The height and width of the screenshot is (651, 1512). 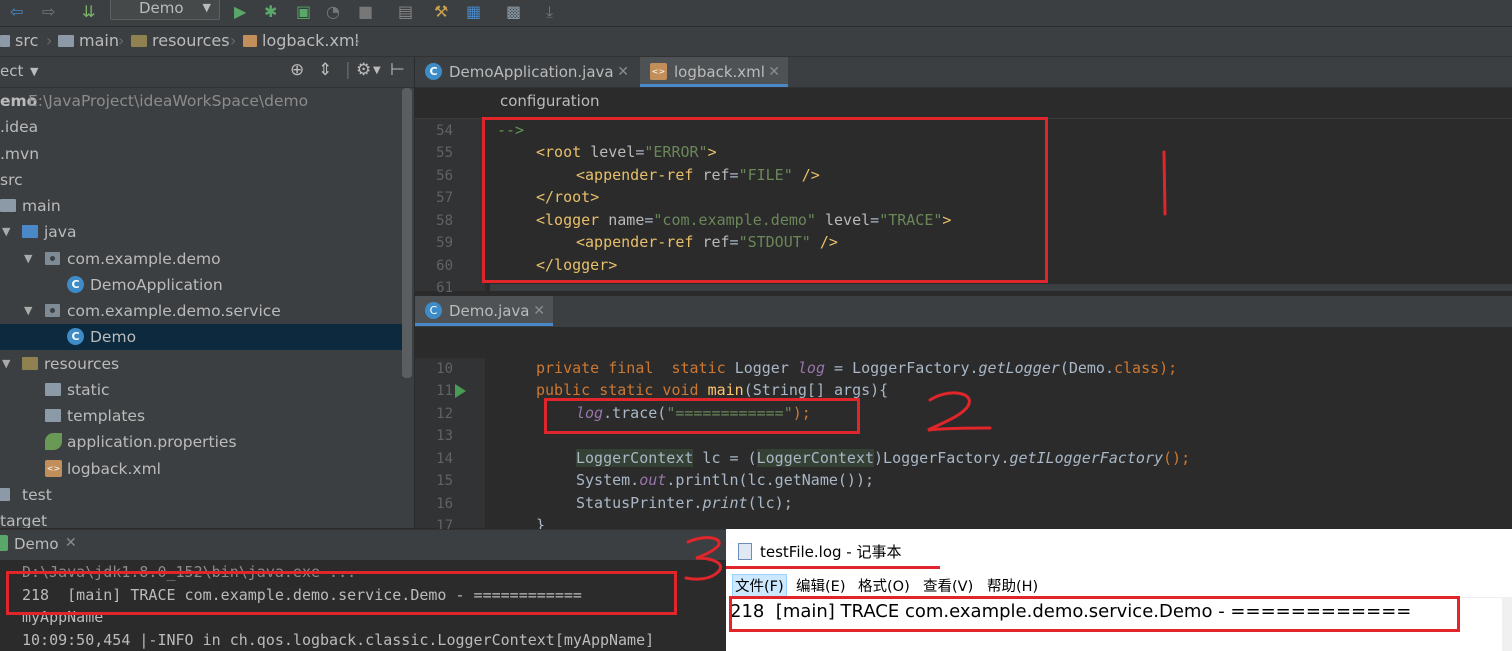 What do you see at coordinates (549, 12) in the screenshot?
I see `download-icon: ⤓` at bounding box center [549, 12].